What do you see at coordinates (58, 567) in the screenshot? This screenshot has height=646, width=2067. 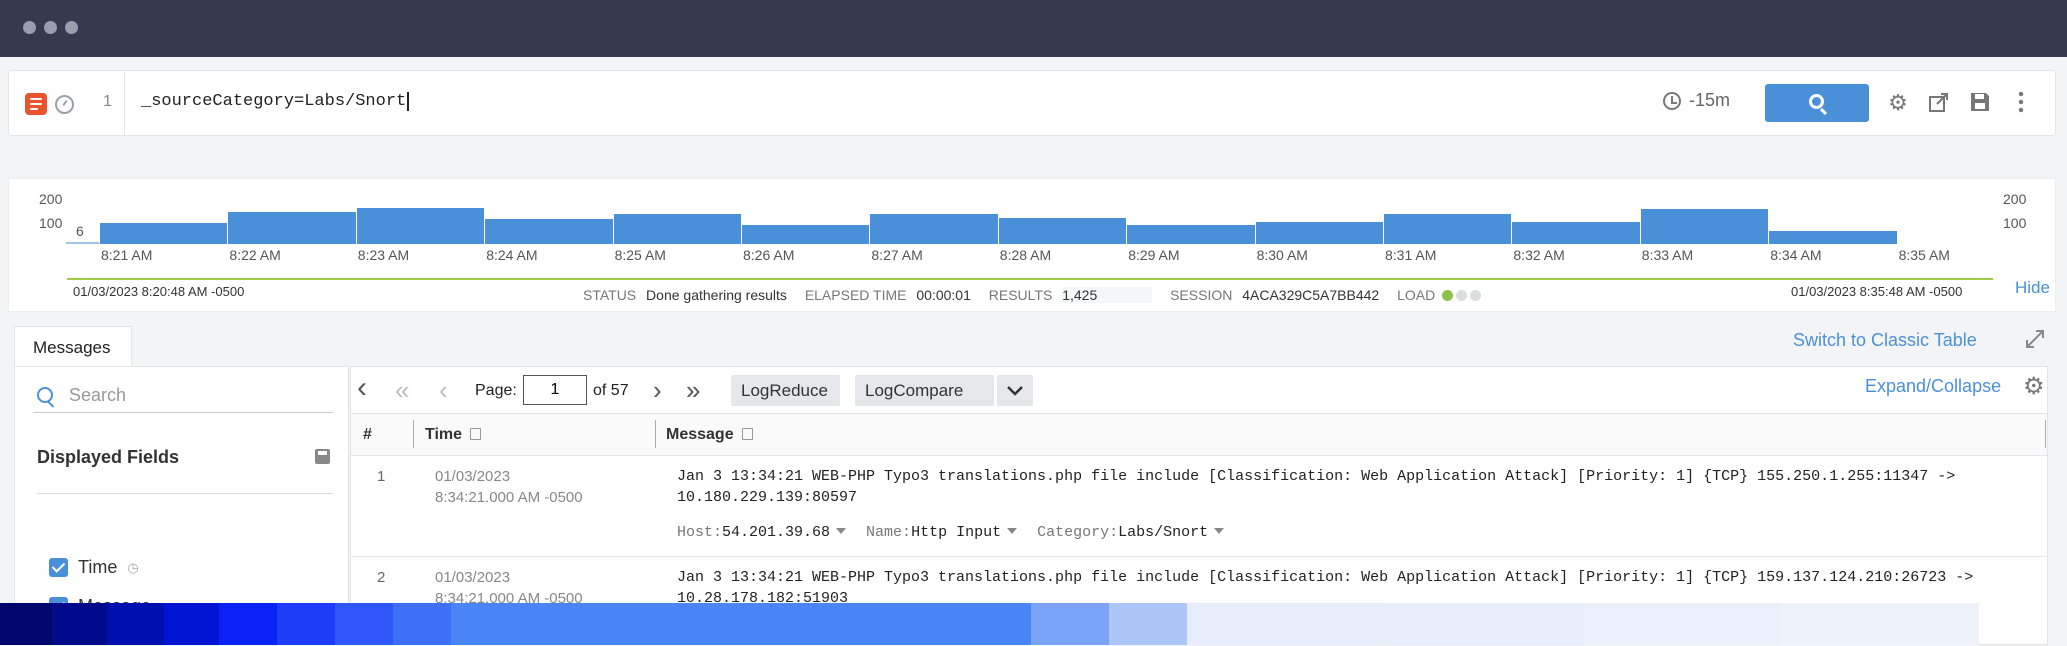 I see `checkbox-time` at bounding box center [58, 567].